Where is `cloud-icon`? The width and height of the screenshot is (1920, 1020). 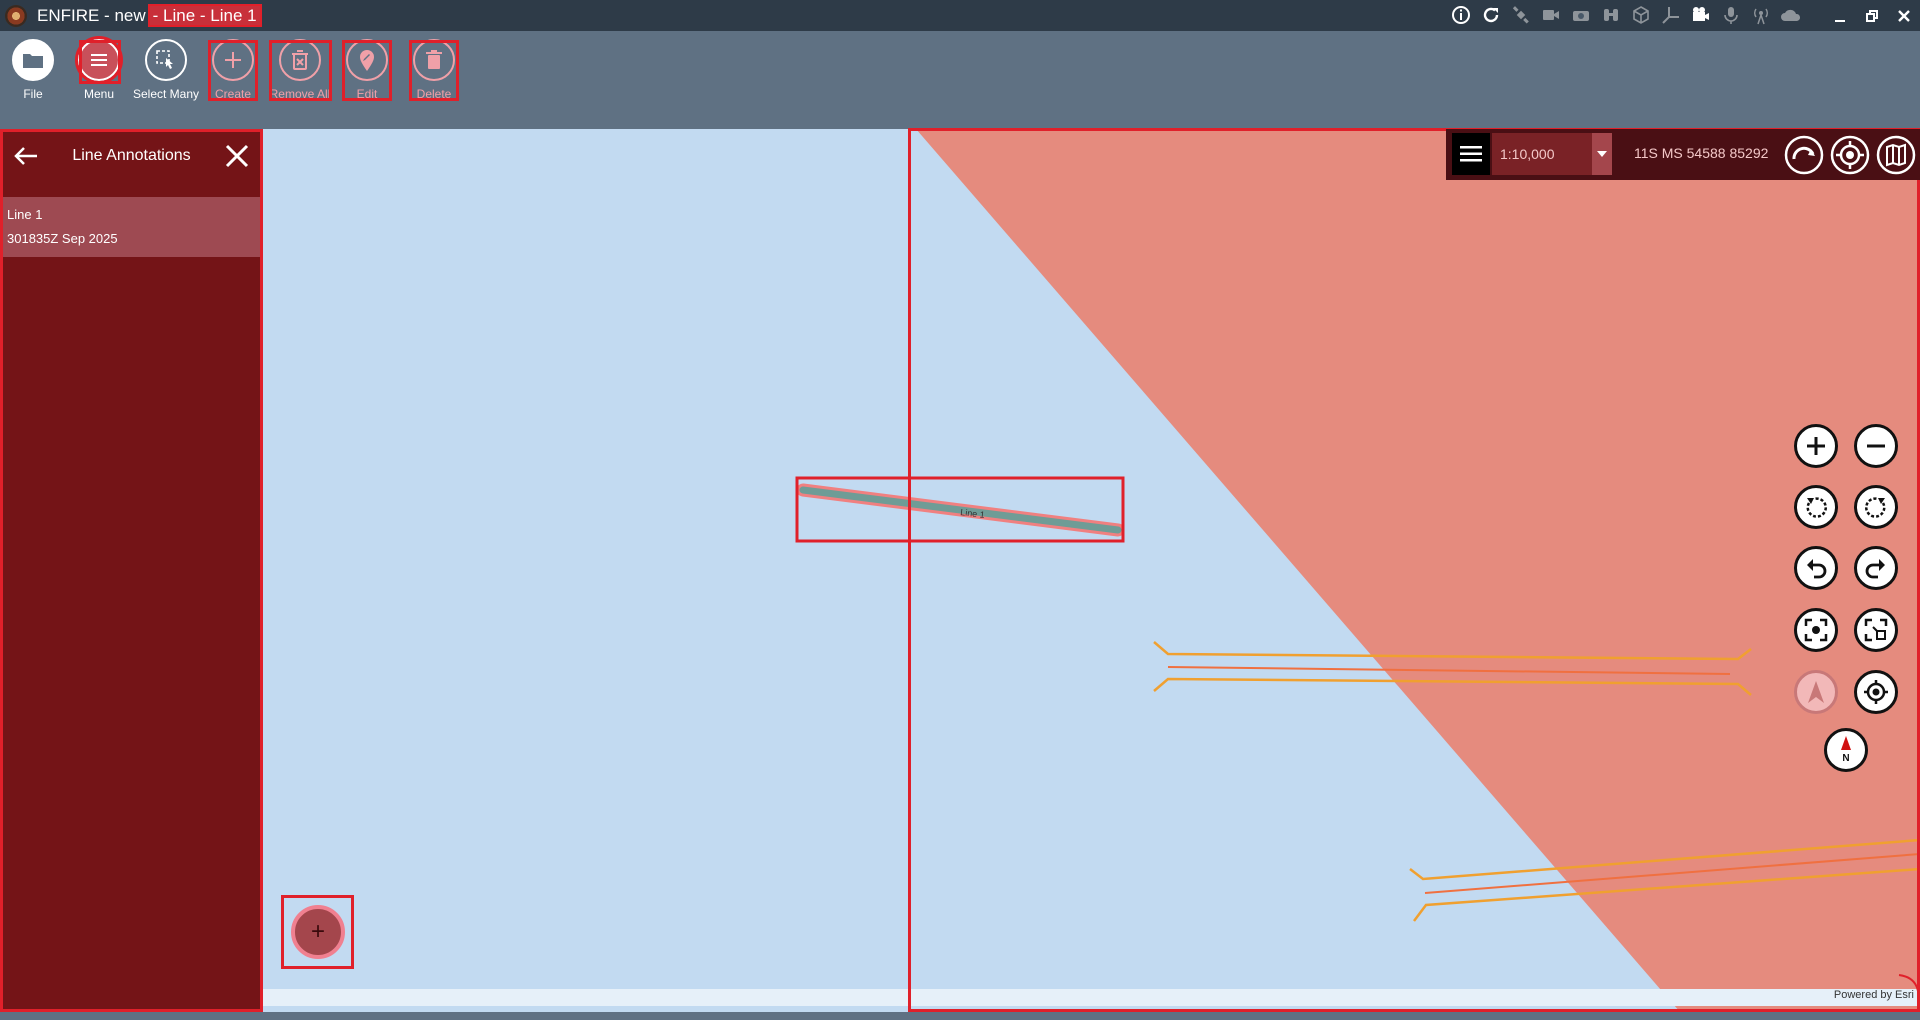 cloud-icon is located at coordinates (1791, 15).